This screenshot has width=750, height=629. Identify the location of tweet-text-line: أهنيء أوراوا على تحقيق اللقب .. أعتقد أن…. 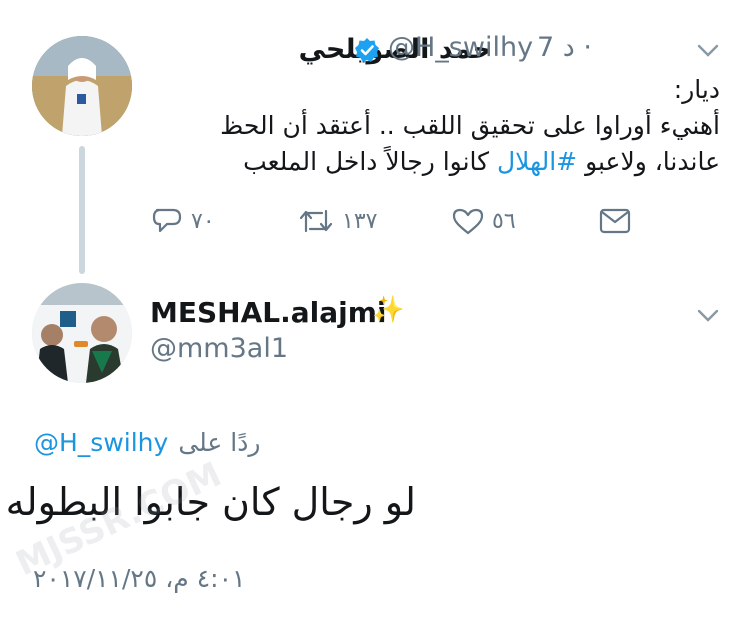
(470, 125).